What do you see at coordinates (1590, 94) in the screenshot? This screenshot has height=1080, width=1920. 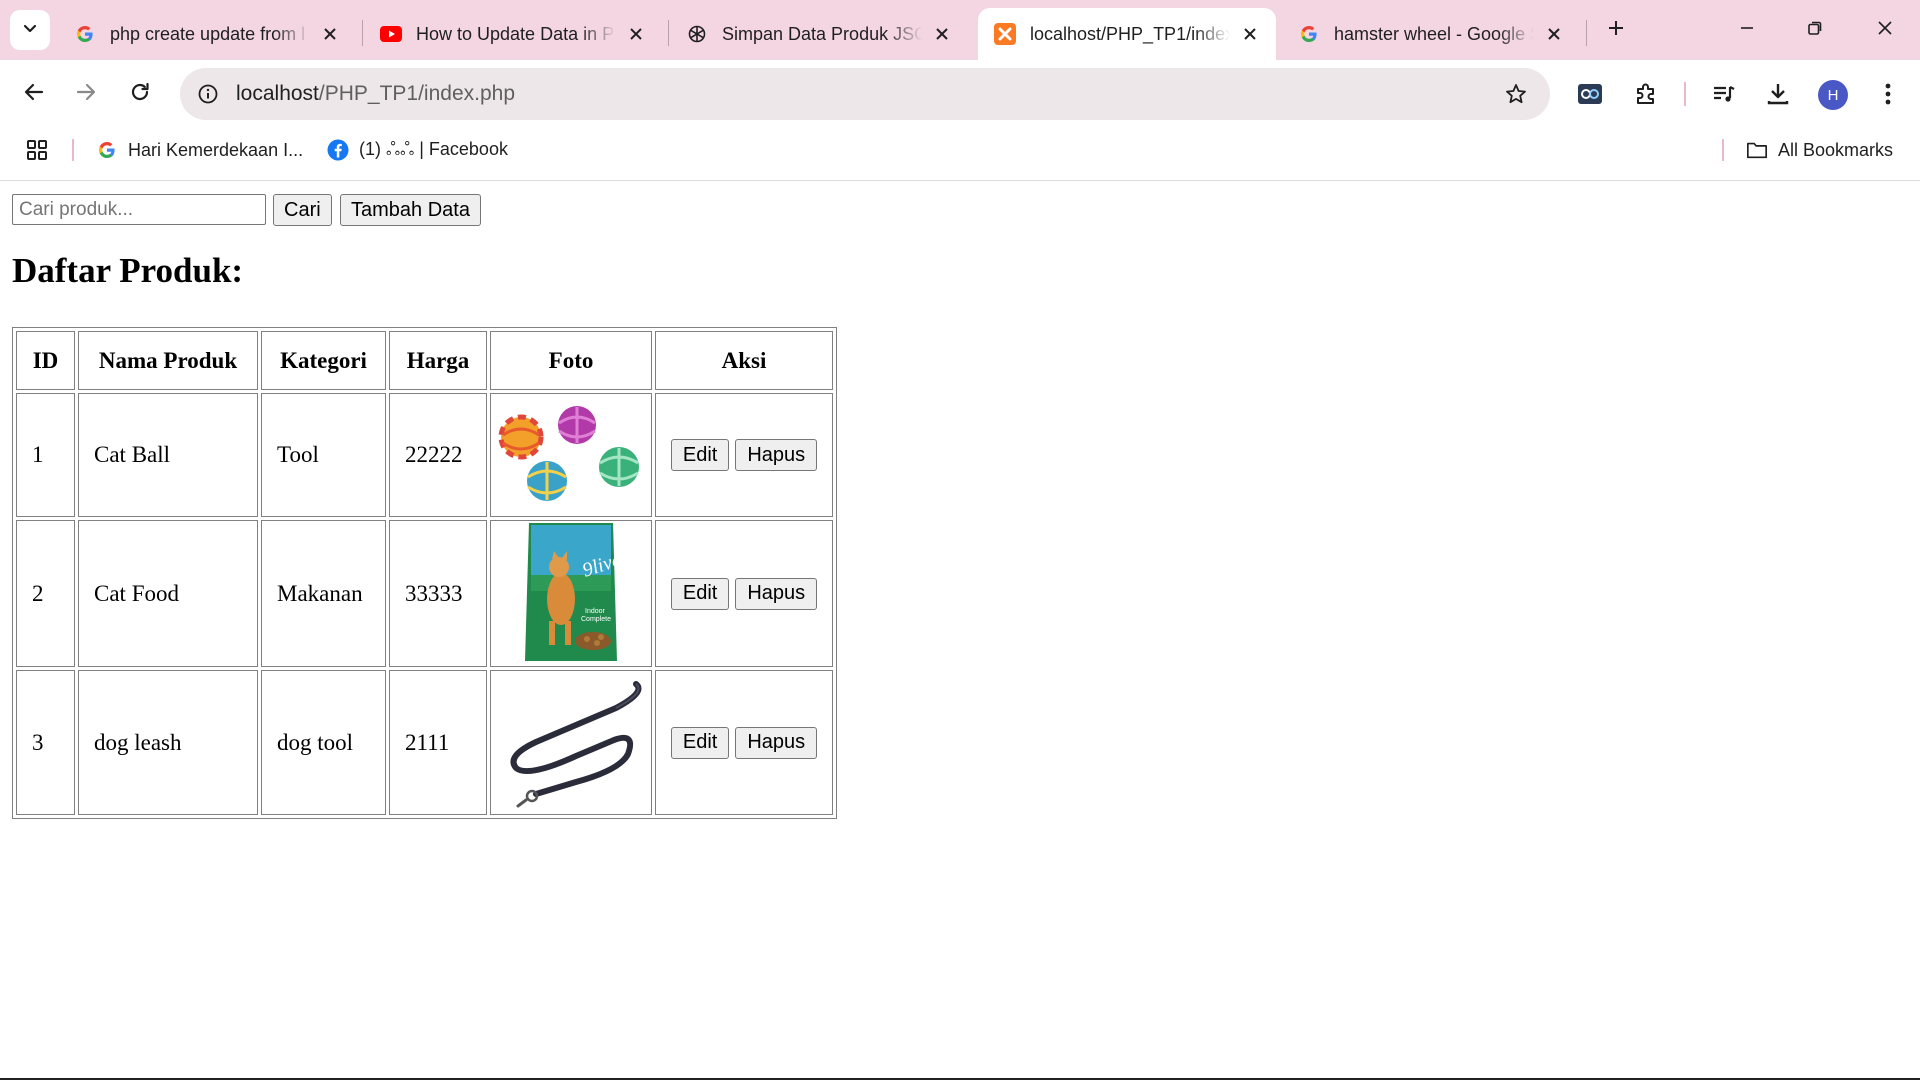 I see `extension-translate-icon` at bounding box center [1590, 94].